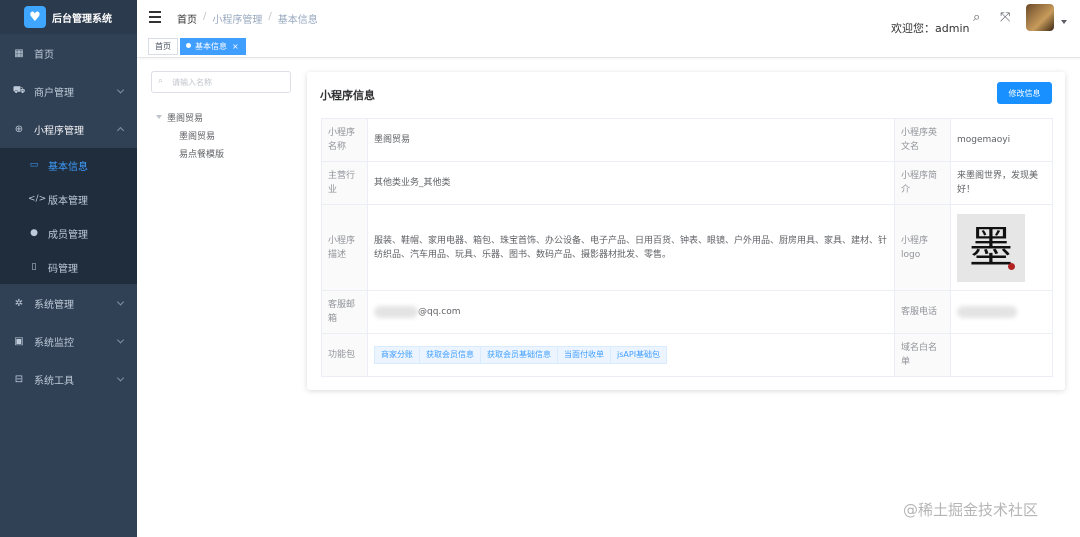  I want to click on dot-icon, so click(188, 45).